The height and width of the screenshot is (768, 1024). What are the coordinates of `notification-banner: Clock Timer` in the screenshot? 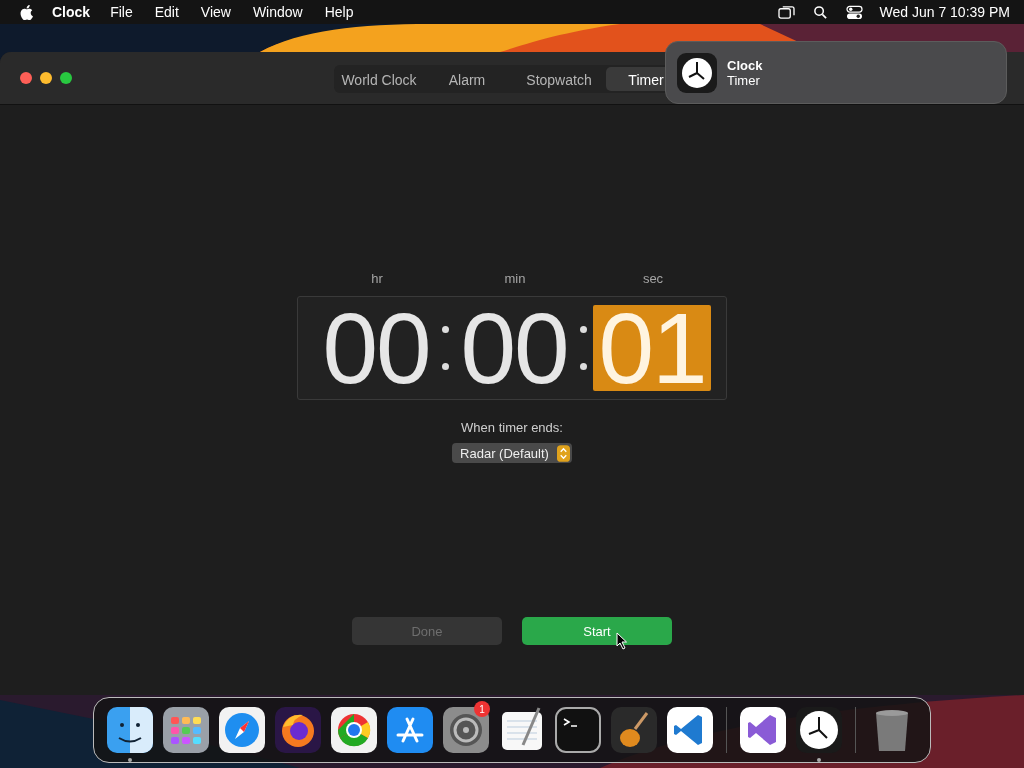 It's located at (836, 72).